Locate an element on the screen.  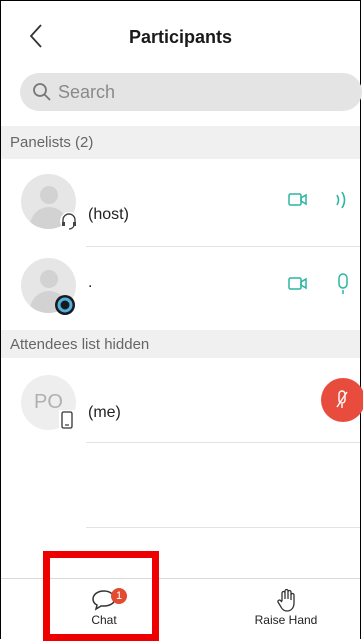
panelists-section-header: Panelists (2) is located at coordinates (180, 142).